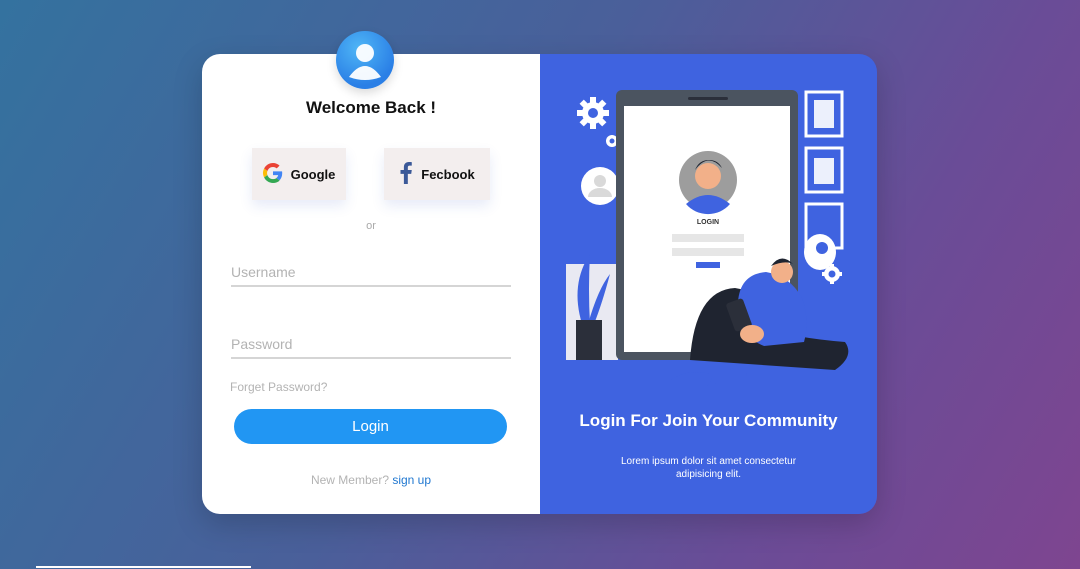 Image resolution: width=1080 pixels, height=569 pixels. What do you see at coordinates (143, 567) in the screenshot?
I see `bottom-divider` at bounding box center [143, 567].